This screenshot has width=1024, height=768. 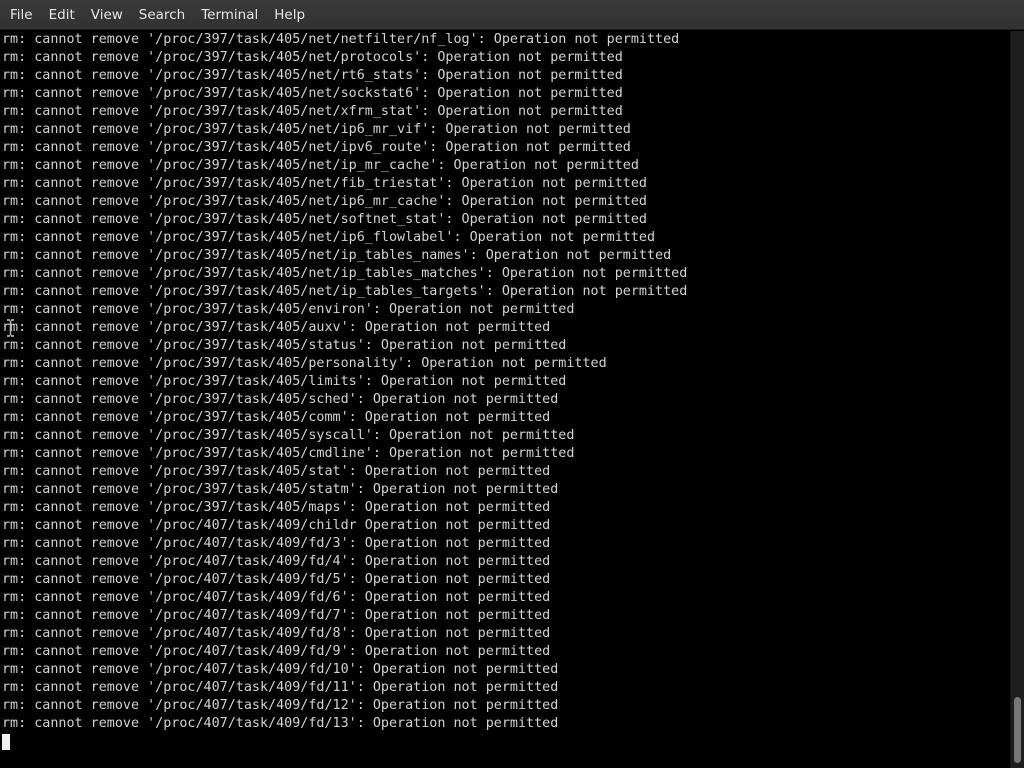 What do you see at coordinates (289, 15) in the screenshot?
I see `menu-help: Help` at bounding box center [289, 15].